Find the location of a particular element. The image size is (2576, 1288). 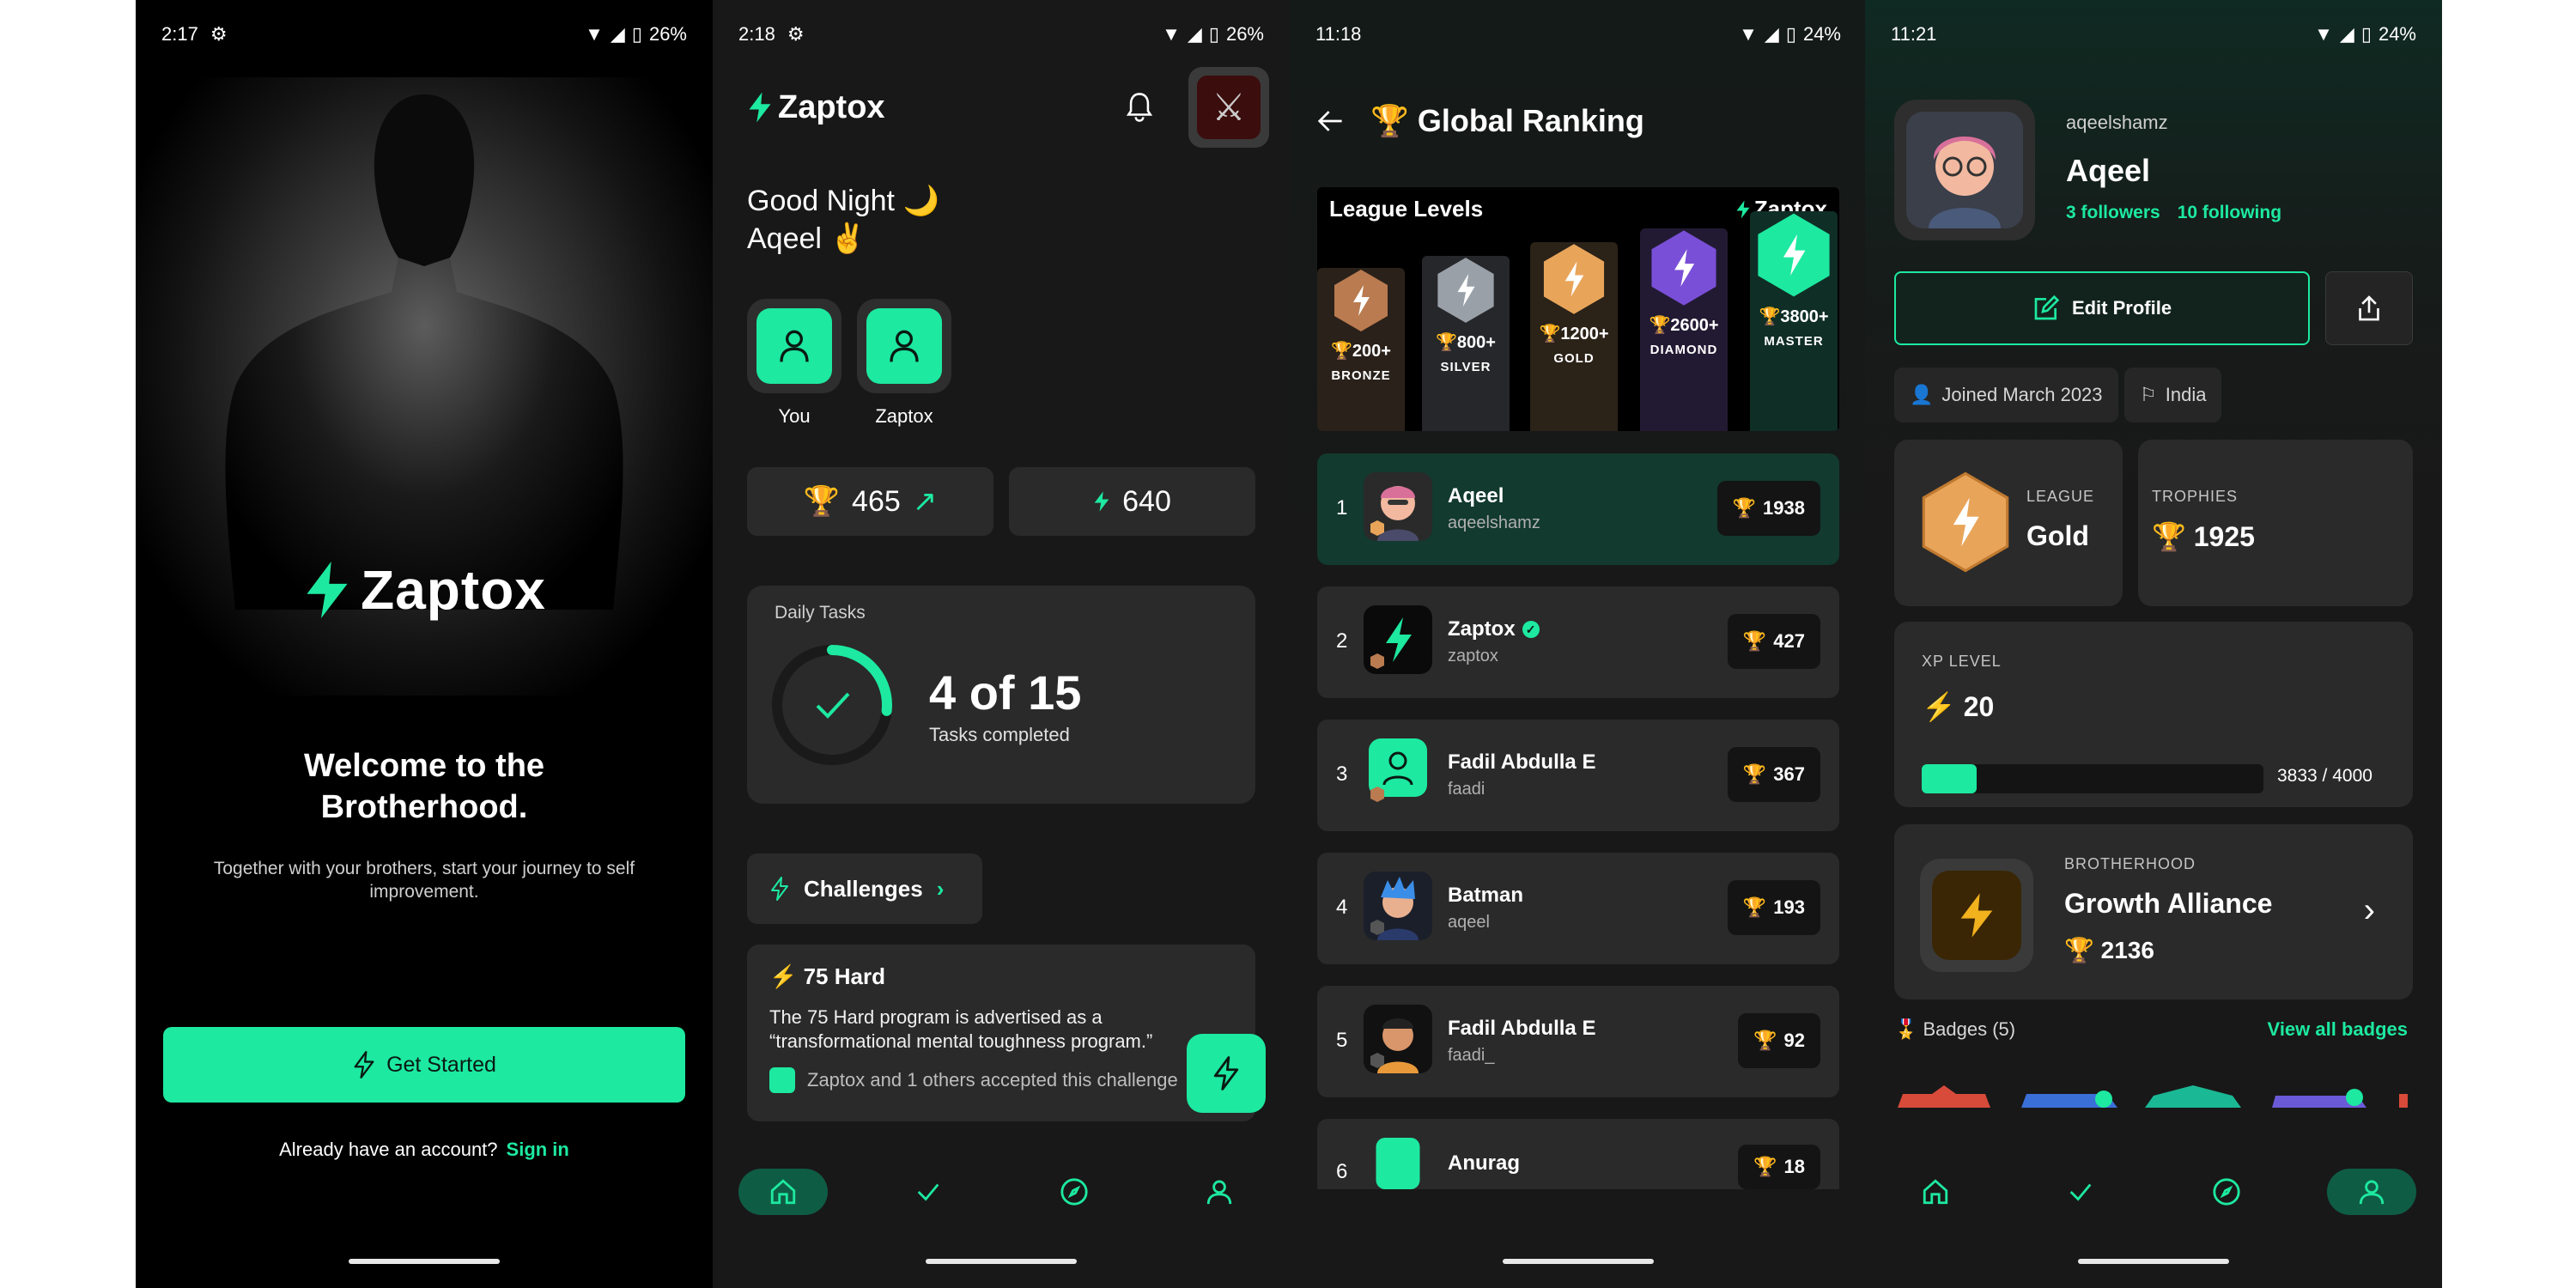

app-name: Zaptox is located at coordinates (832, 106).